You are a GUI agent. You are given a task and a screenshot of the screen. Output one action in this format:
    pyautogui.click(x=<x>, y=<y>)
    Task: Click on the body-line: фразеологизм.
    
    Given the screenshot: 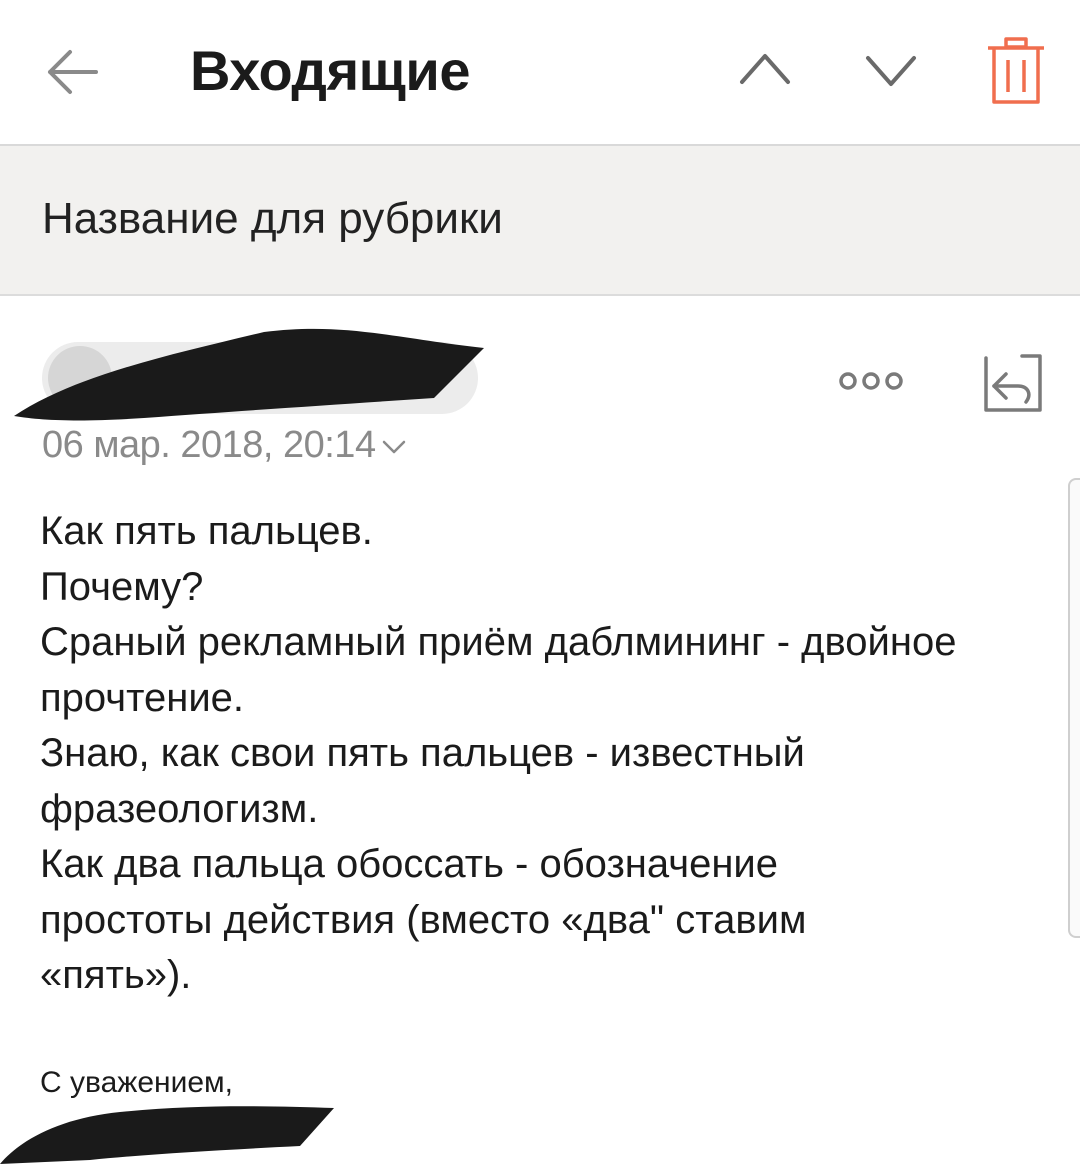 What is the action you would take?
    pyautogui.click(x=179, y=808)
    